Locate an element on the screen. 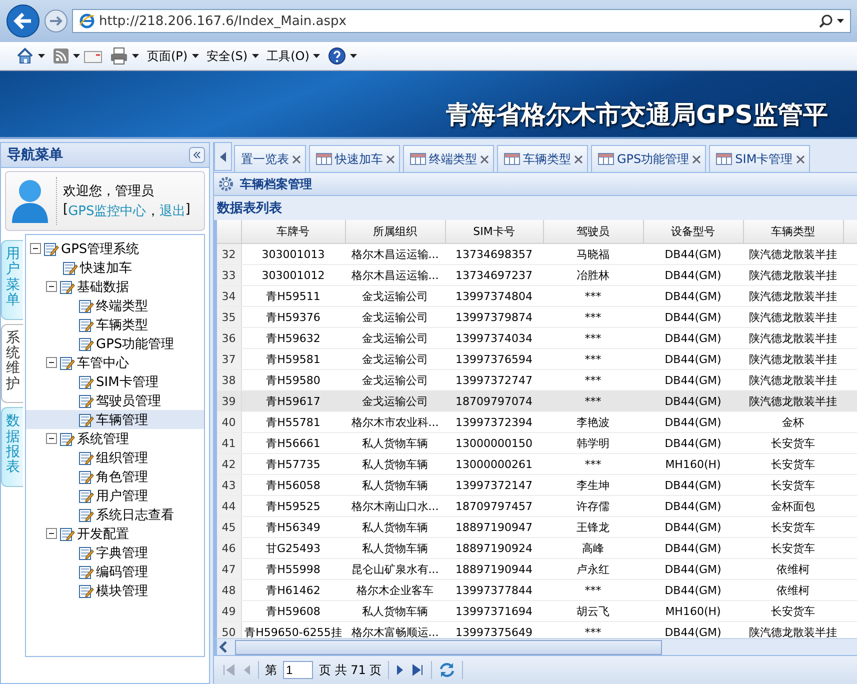 The width and height of the screenshot is (857, 684). tree-item: SIM卡管理 is located at coordinates (115, 381).